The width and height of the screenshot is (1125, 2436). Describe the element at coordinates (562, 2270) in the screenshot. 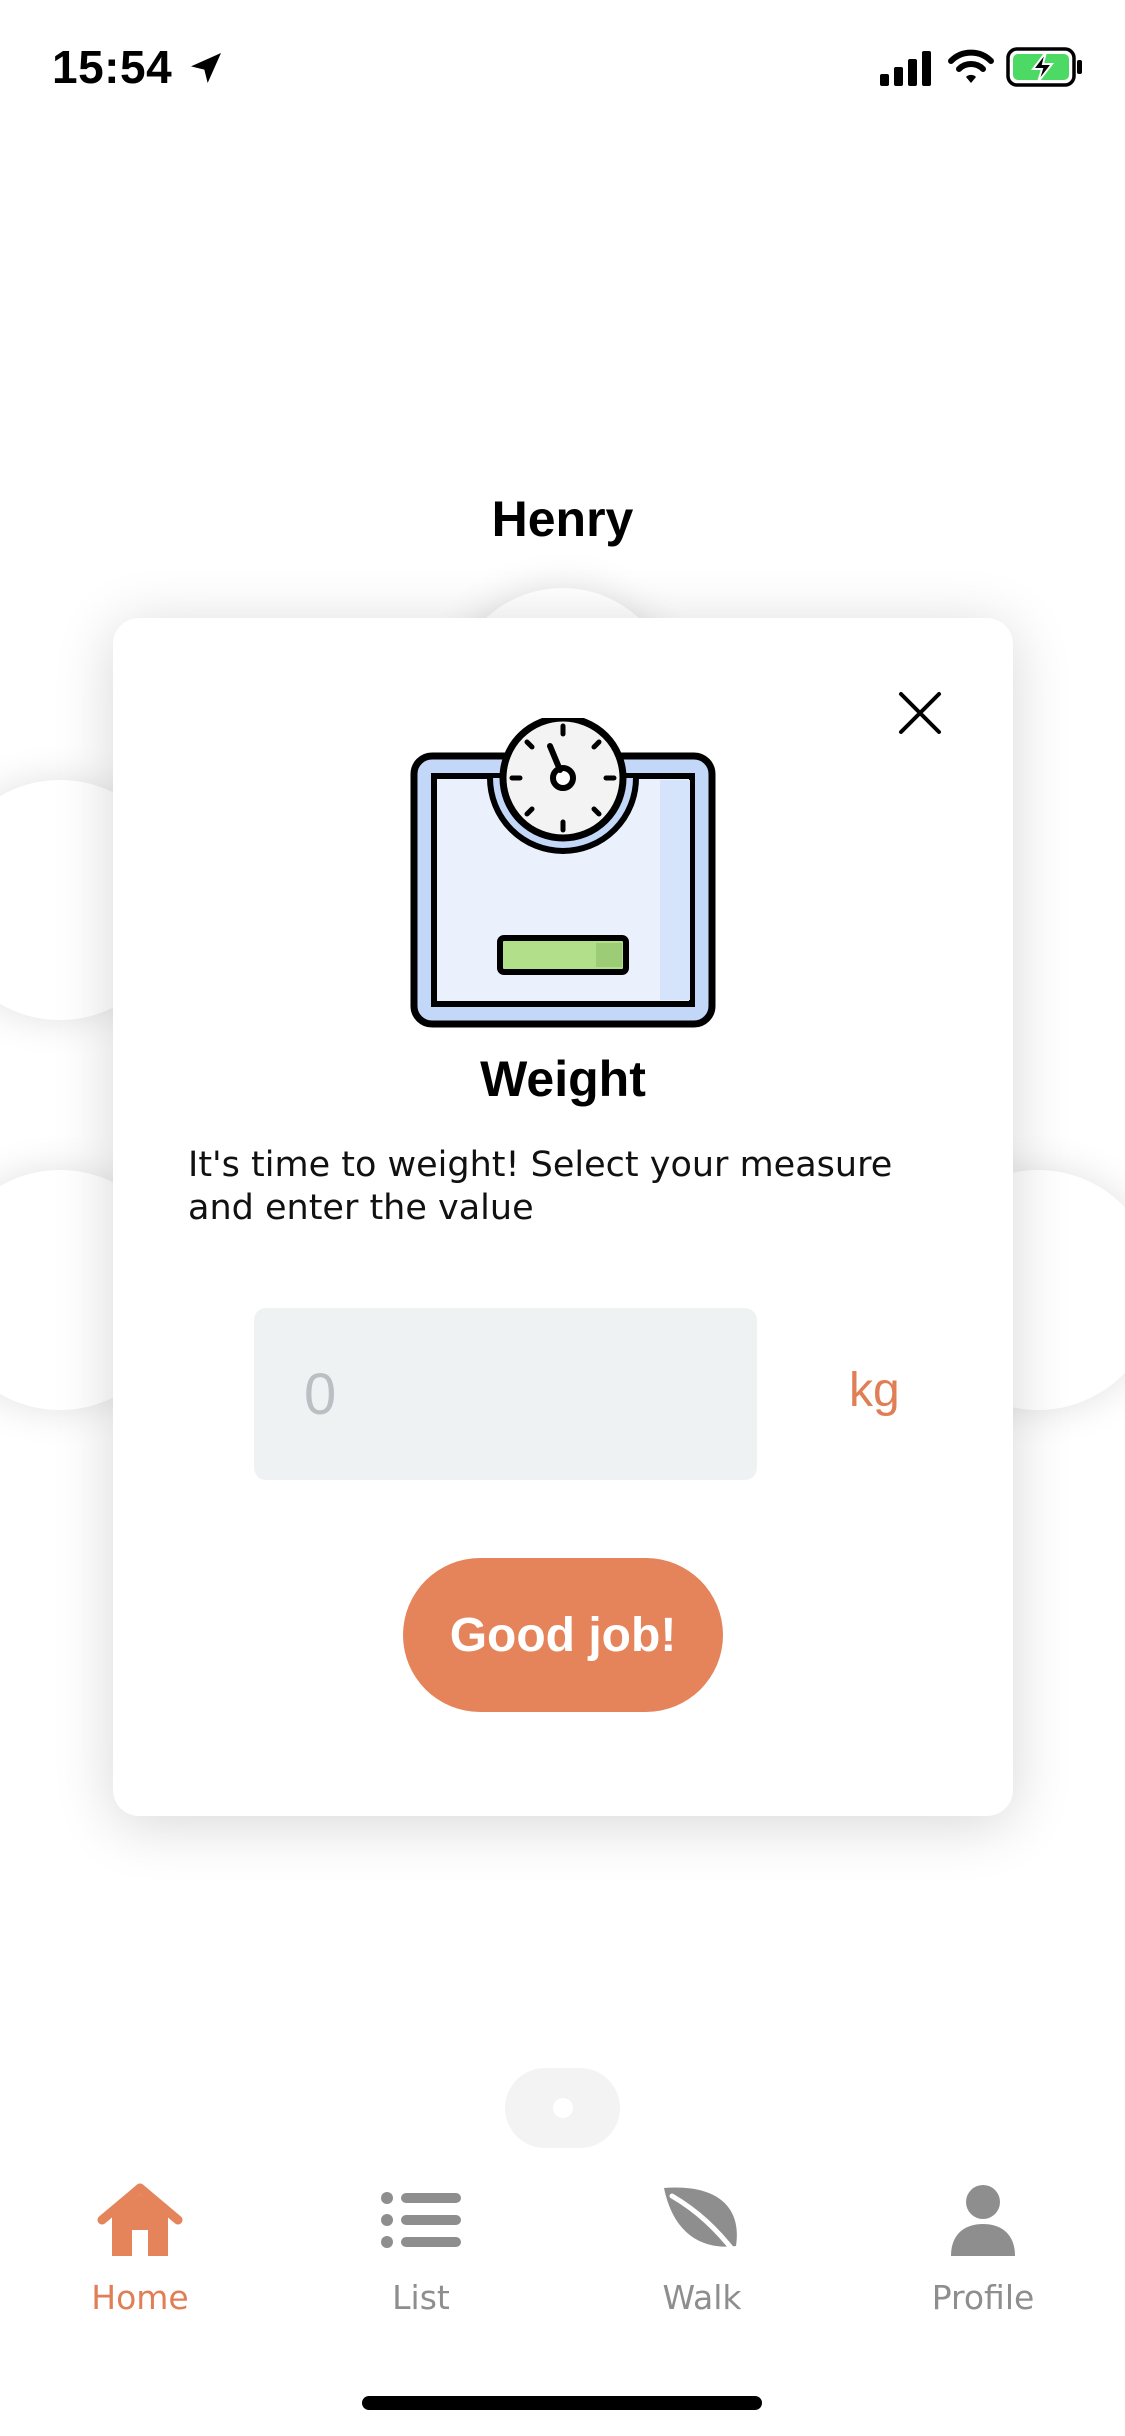

I see `tab-bar: Home List Walk Profile` at that location.